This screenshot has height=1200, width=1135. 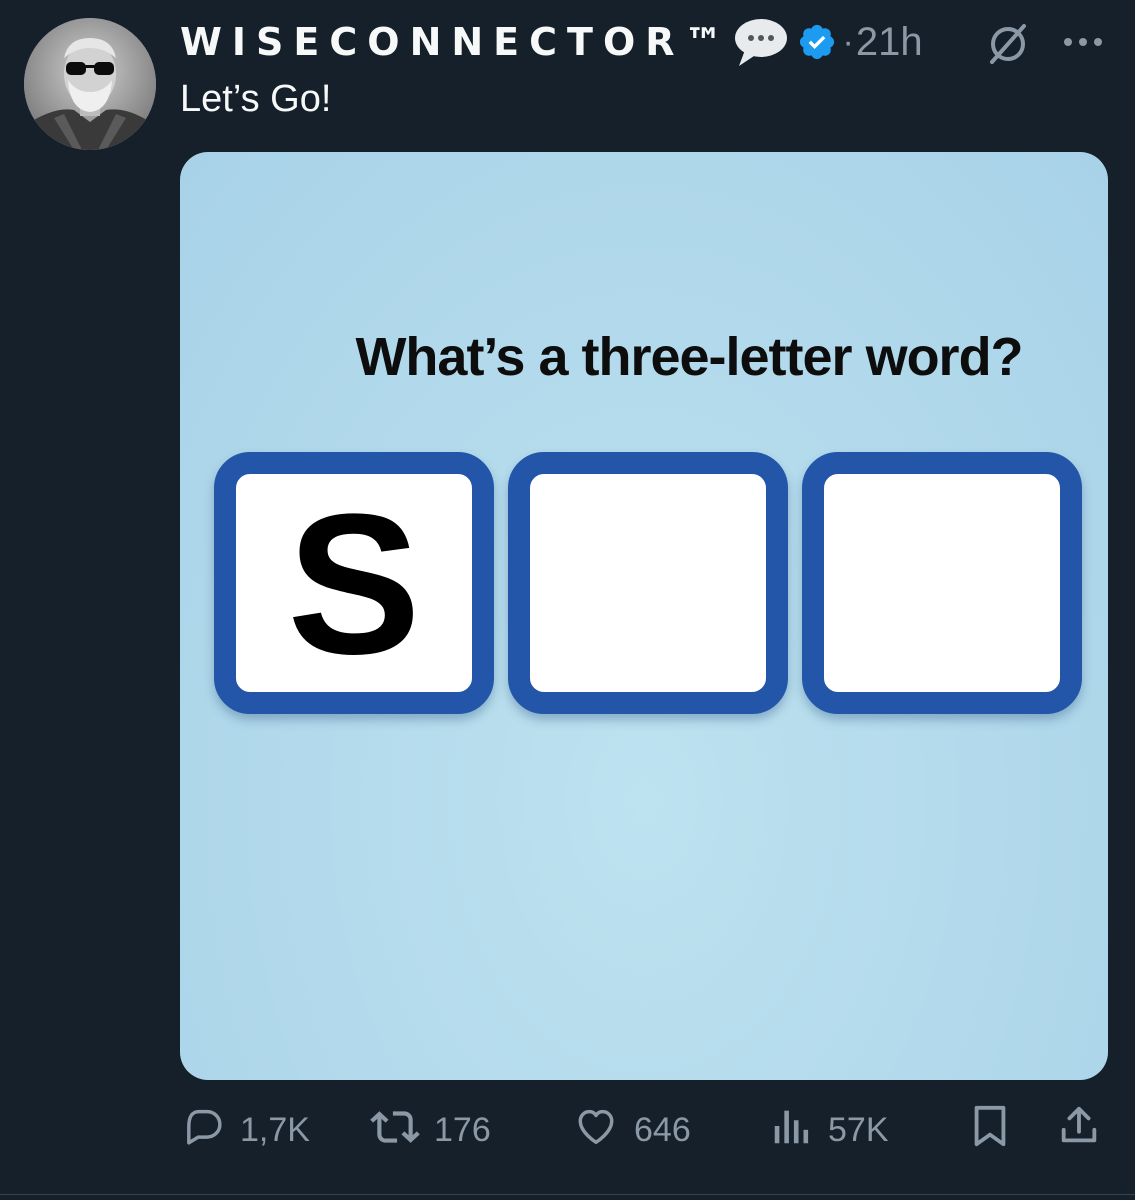 I want to click on author-display-name: WISECONNECTOR™, so click(x=456, y=42).